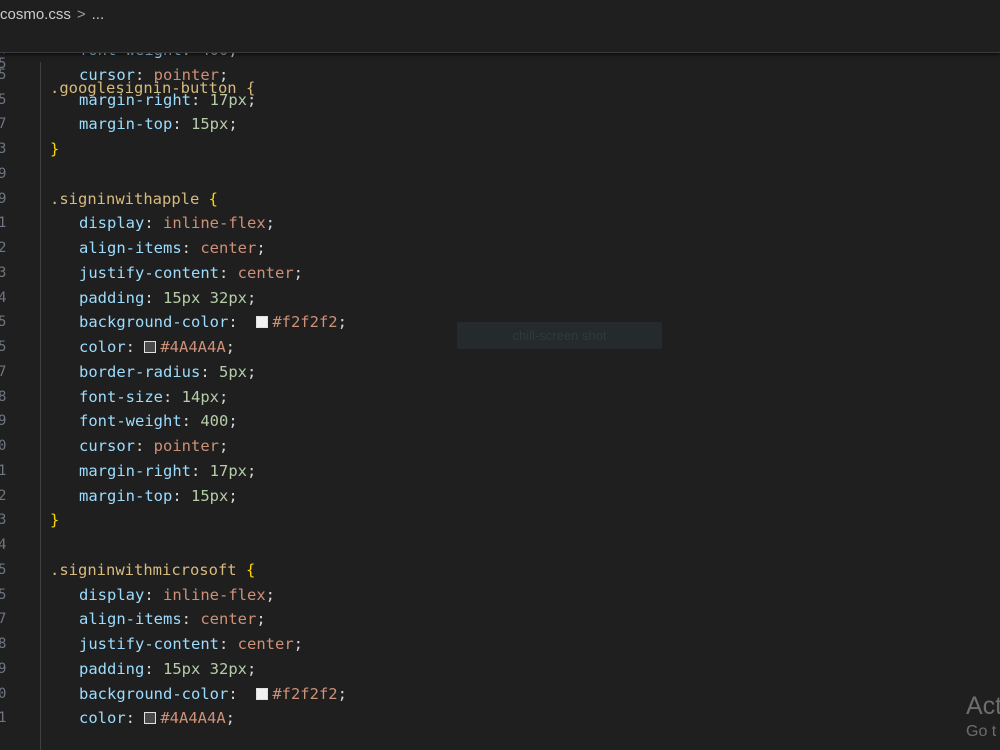  Describe the element at coordinates (3, 173) in the screenshot. I see `line-number: 9` at that location.